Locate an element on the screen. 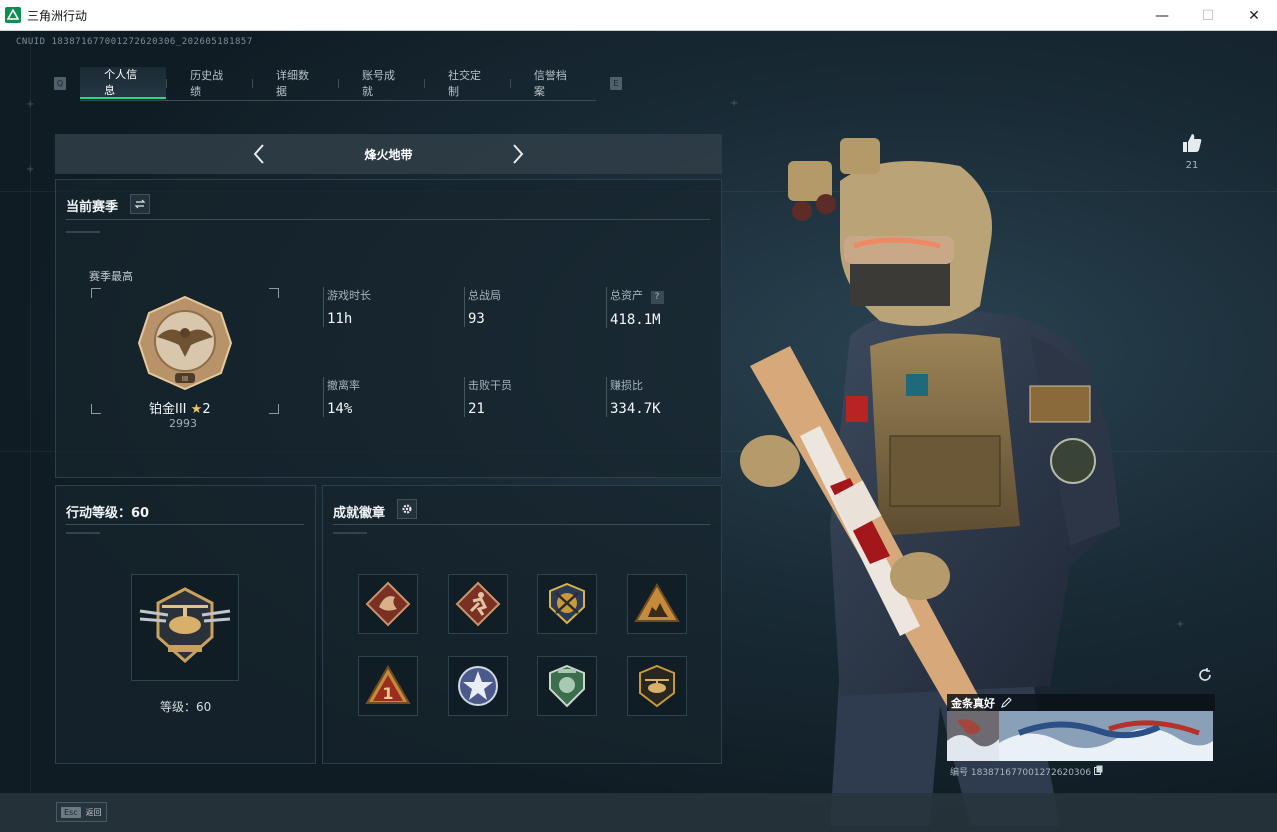  app-logo-icon is located at coordinates (13, 15).